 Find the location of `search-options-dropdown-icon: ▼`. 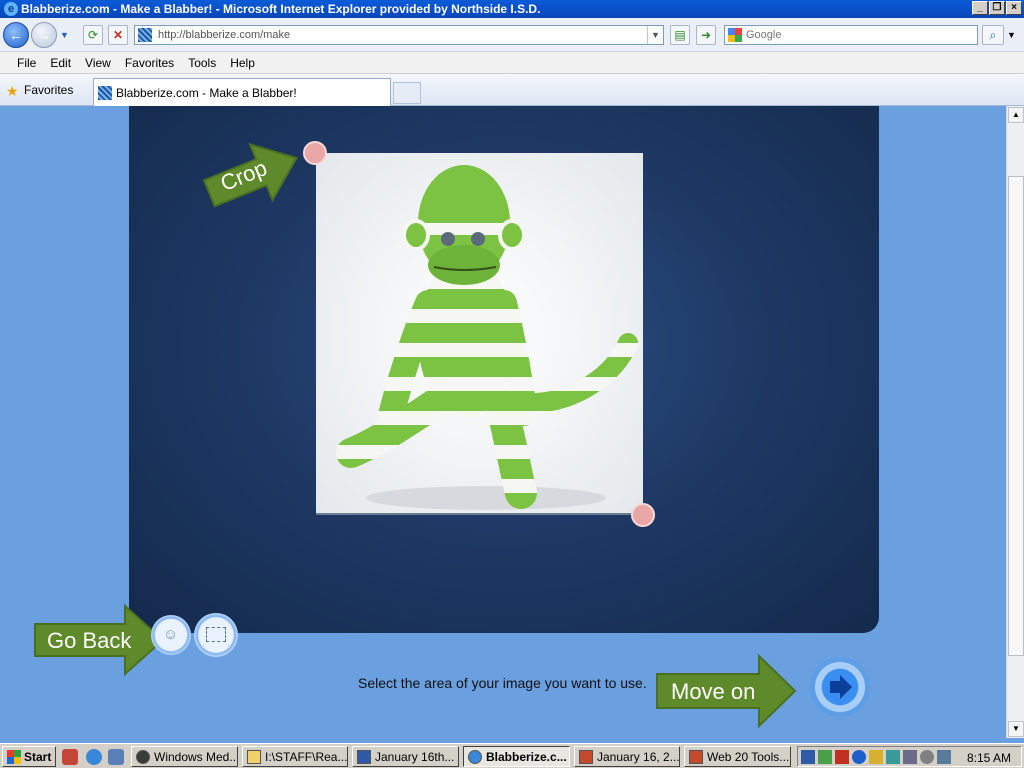

search-options-dropdown-icon: ▼ is located at coordinates (1011, 35).